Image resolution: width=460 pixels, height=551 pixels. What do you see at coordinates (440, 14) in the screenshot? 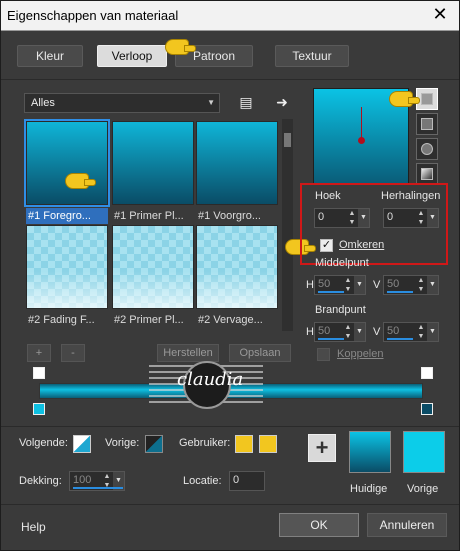
I see `close-icon: ✕` at bounding box center [440, 14].